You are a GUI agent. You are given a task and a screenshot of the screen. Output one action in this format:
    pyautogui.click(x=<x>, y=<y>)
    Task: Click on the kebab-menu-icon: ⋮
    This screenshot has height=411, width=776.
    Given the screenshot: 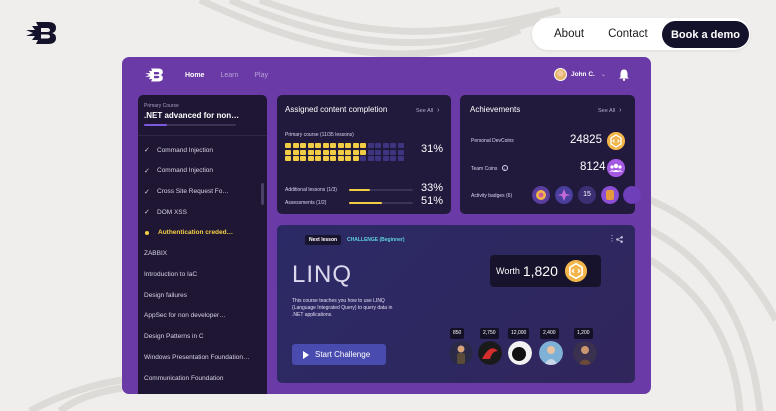 What is the action you would take?
    pyautogui.click(x=612, y=238)
    